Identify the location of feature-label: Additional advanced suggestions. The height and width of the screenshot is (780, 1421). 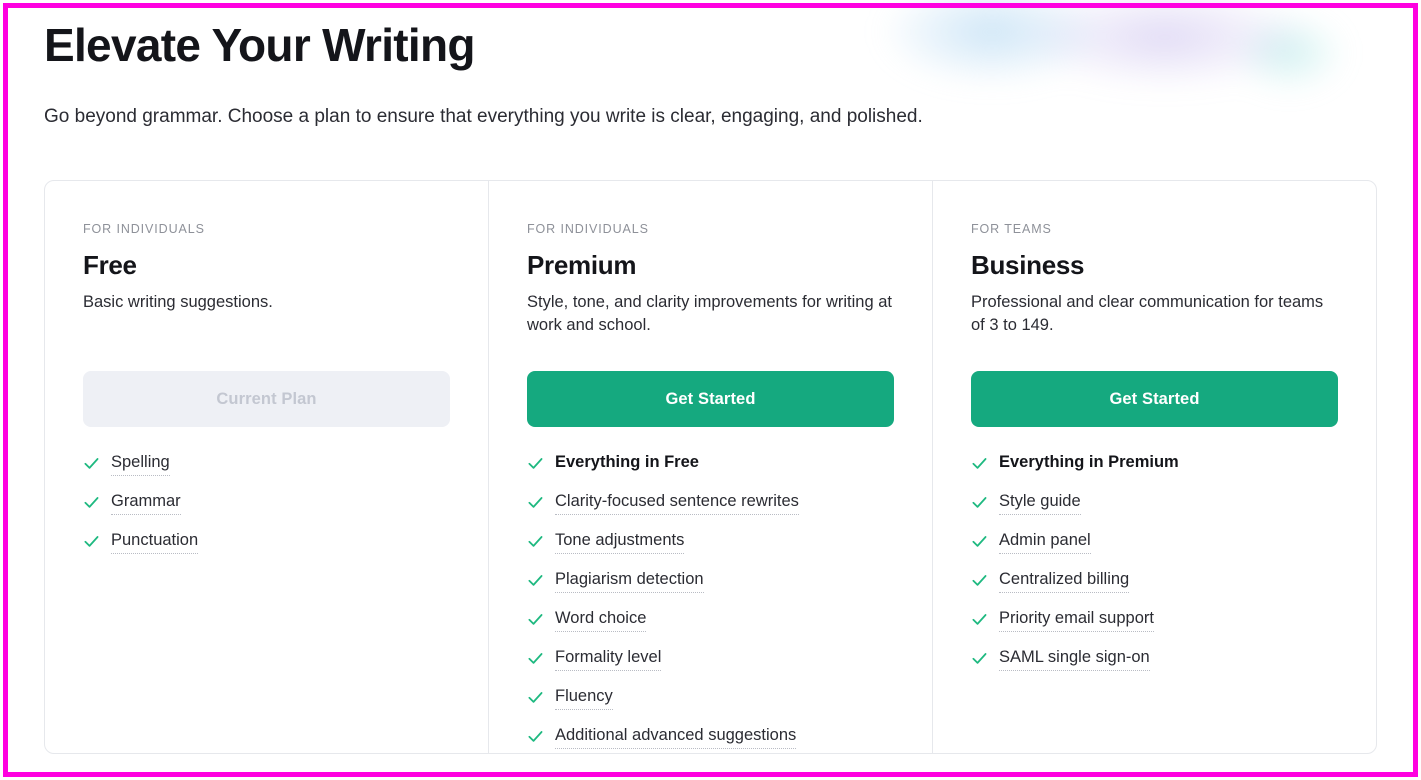
(676, 736).